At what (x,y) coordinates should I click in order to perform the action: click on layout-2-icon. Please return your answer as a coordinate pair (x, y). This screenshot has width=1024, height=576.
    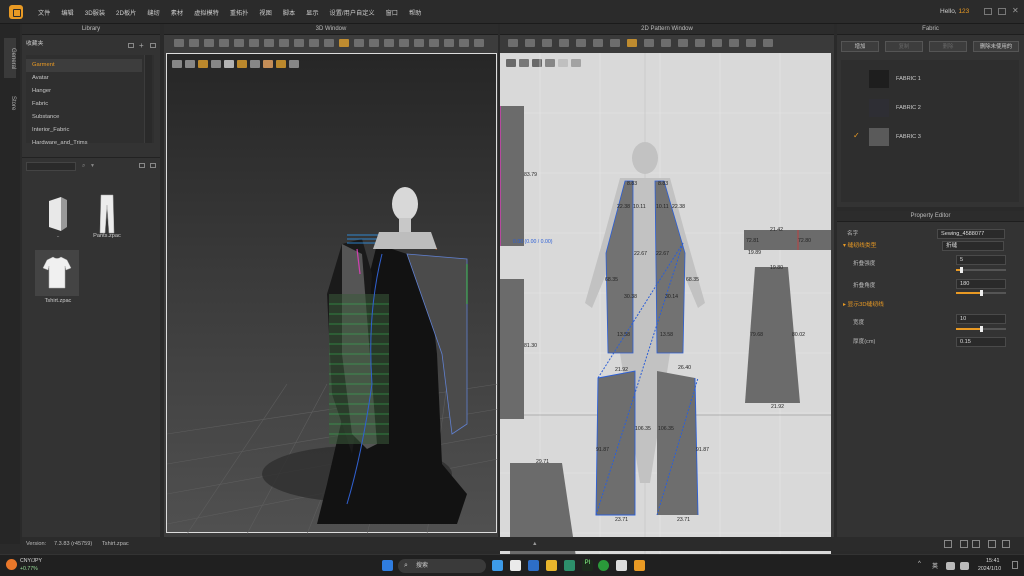
    Looking at the image, I should click on (964, 544).